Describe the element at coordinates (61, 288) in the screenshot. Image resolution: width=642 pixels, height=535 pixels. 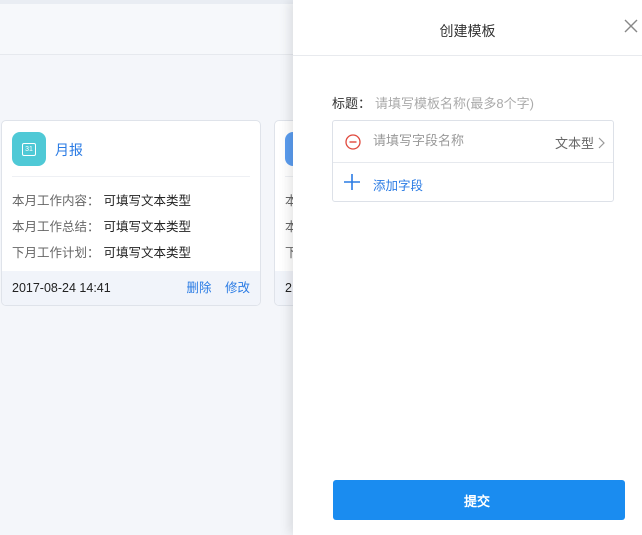
I see `card-timestamp: 2017-08-24 14:41` at that location.